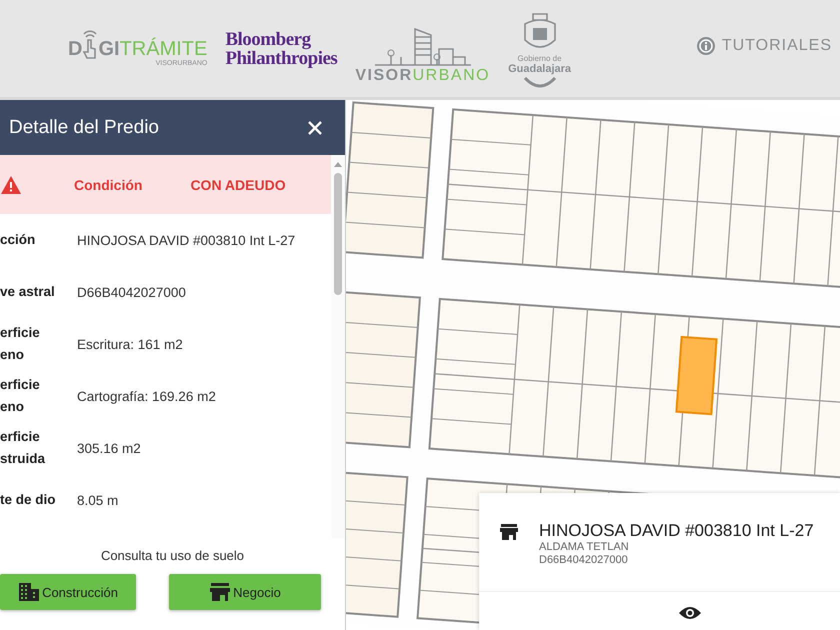 The image size is (840, 630). Describe the element at coordinates (676, 531) in the screenshot. I see `card-title: HINOJOSA DAVID #003810 Int L-27` at that location.